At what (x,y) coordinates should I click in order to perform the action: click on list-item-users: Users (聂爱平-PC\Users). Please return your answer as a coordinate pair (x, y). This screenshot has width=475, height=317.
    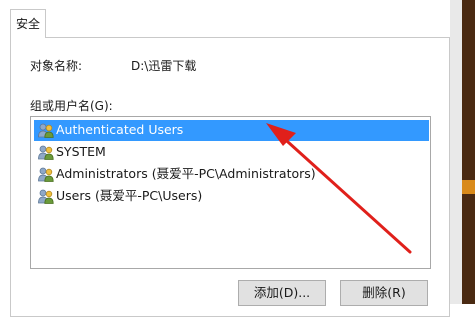
    Looking at the image, I should click on (231, 196).